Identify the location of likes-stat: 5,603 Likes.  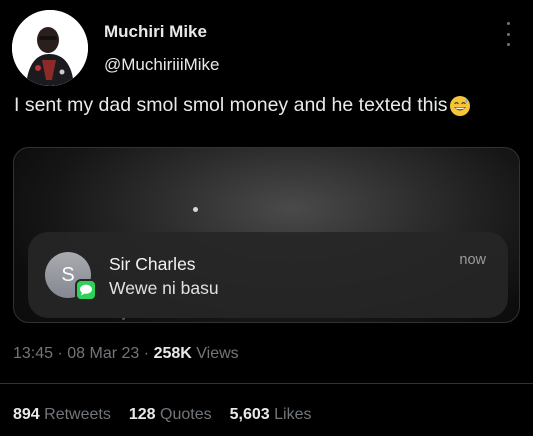
(271, 415).